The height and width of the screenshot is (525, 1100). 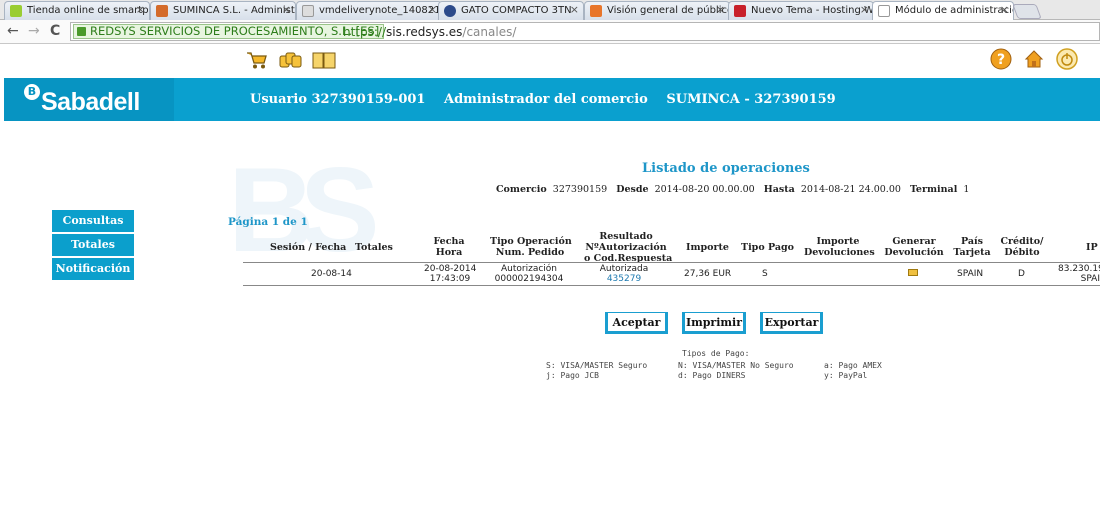 I want to click on tab-label: Tienda online de smartph, so click(x=88, y=10).